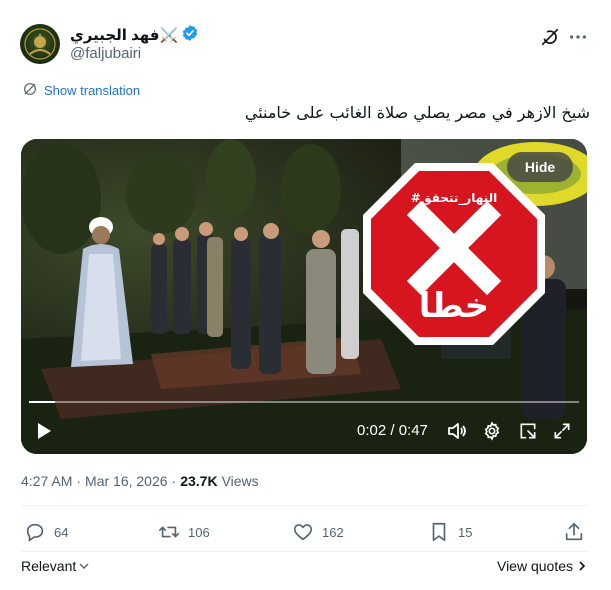 The width and height of the screenshot is (611, 590). I want to click on fact-check-hashtag: #النهار_تتحقق, so click(454, 198).